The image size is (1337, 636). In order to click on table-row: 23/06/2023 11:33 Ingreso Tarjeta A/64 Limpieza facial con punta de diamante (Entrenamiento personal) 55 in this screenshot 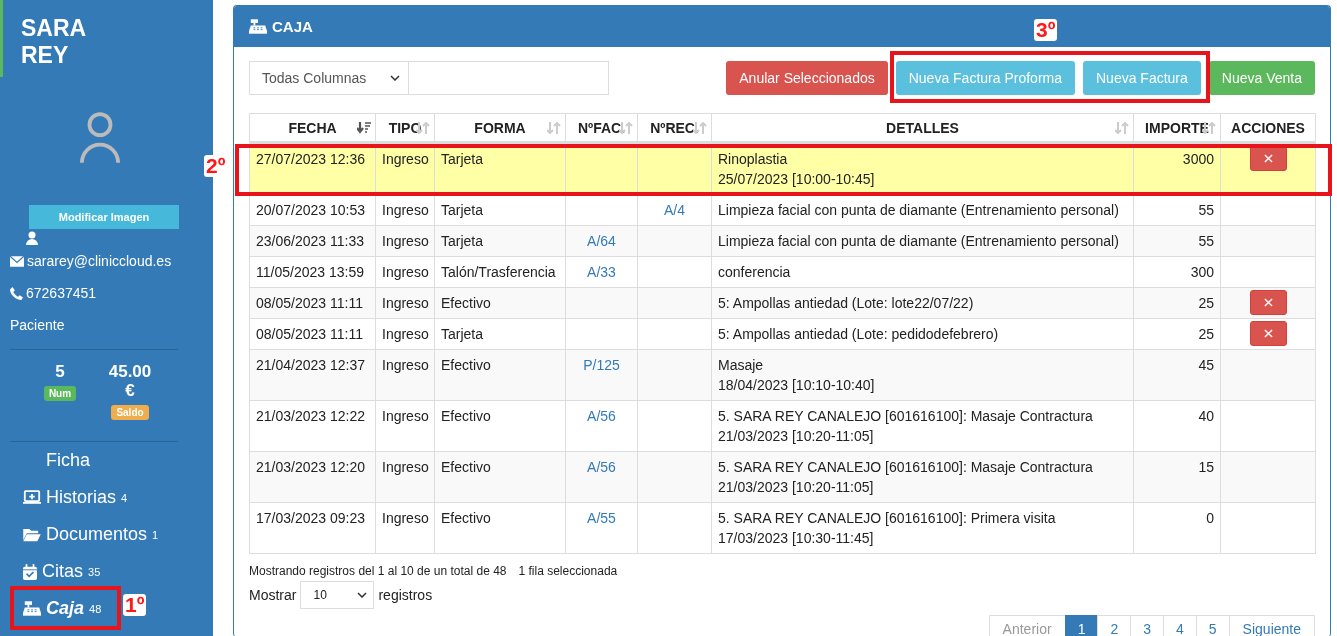, I will do `click(782, 241)`.